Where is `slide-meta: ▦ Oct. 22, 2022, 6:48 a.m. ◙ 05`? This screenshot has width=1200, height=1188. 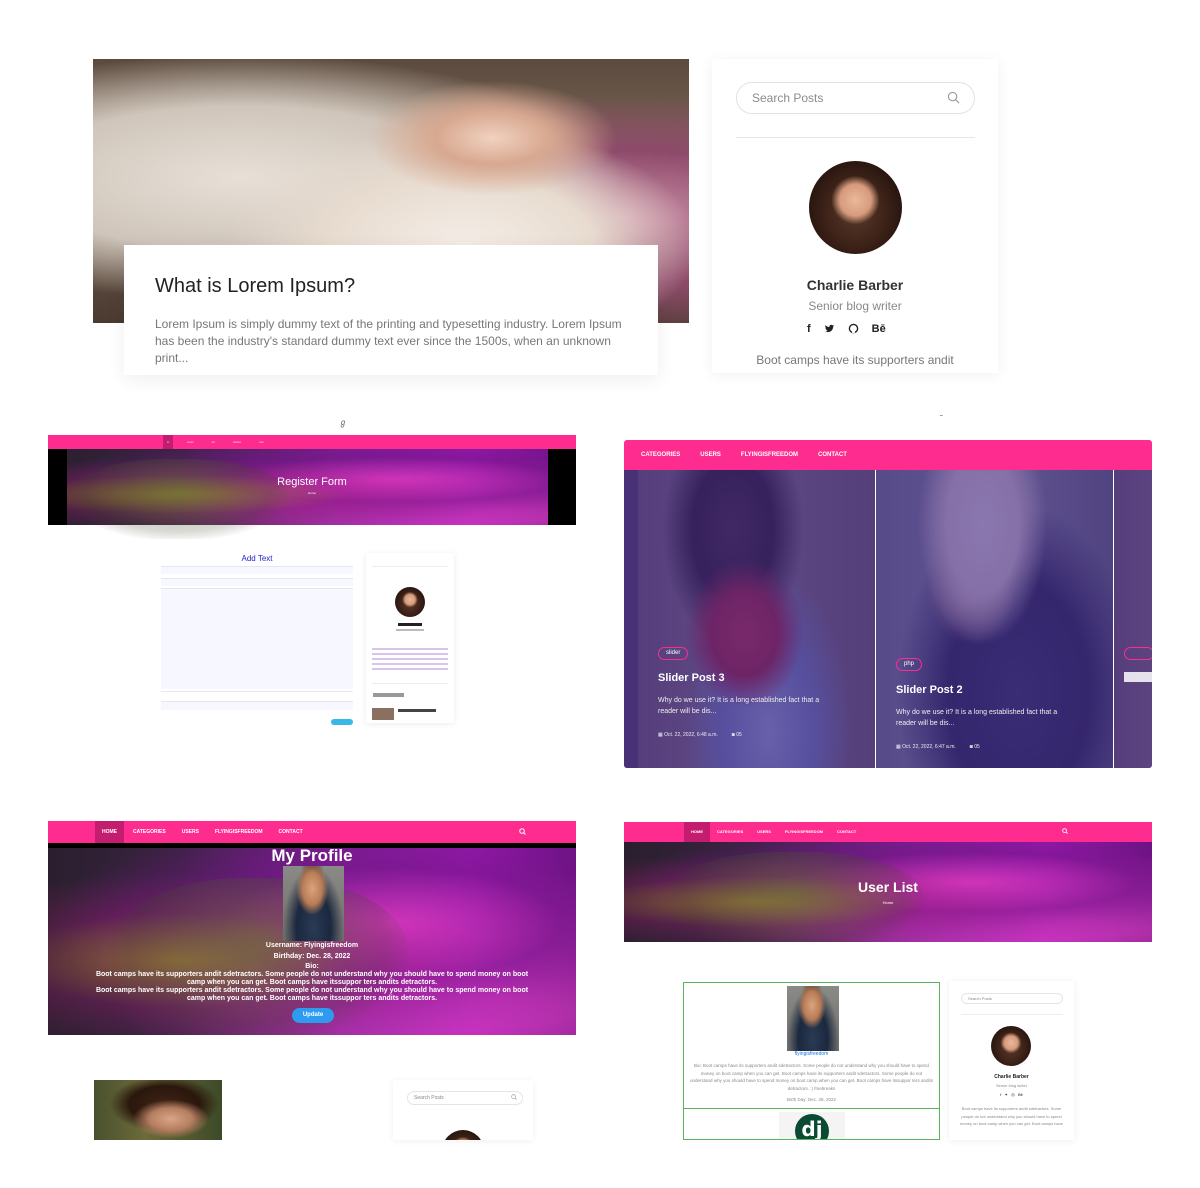 slide-meta: ▦ Oct. 22, 2022, 6:48 a.m. ◙ 05 is located at coordinates (700, 735).